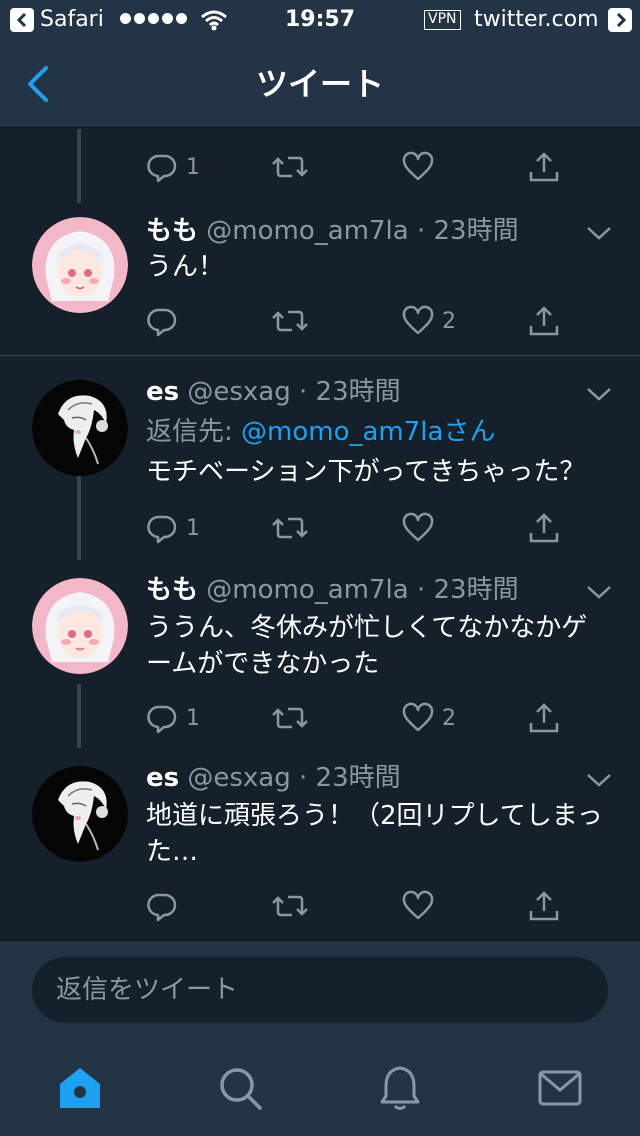 The height and width of the screenshot is (1136, 640). Describe the element at coordinates (536, 19) in the screenshot. I see `url-label: twitter.com` at that location.